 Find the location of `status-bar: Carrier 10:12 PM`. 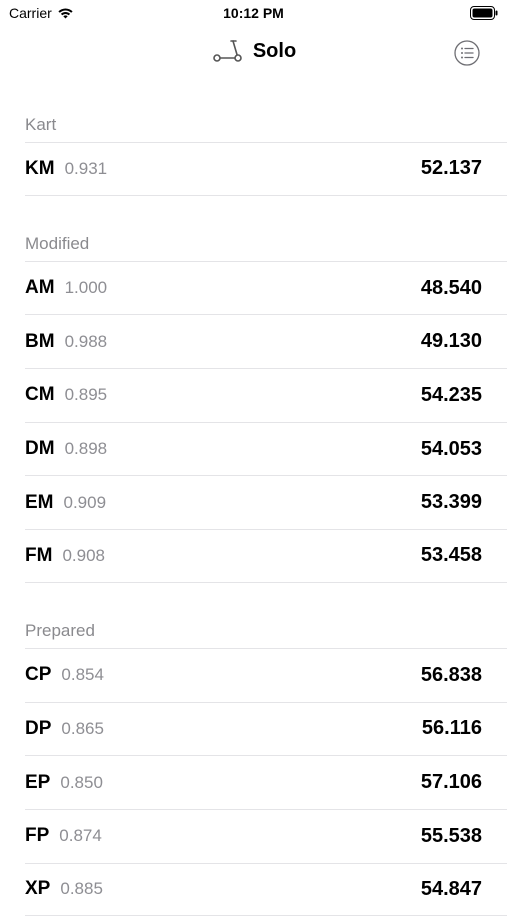

status-bar: Carrier 10:12 PM is located at coordinates (253, 14).